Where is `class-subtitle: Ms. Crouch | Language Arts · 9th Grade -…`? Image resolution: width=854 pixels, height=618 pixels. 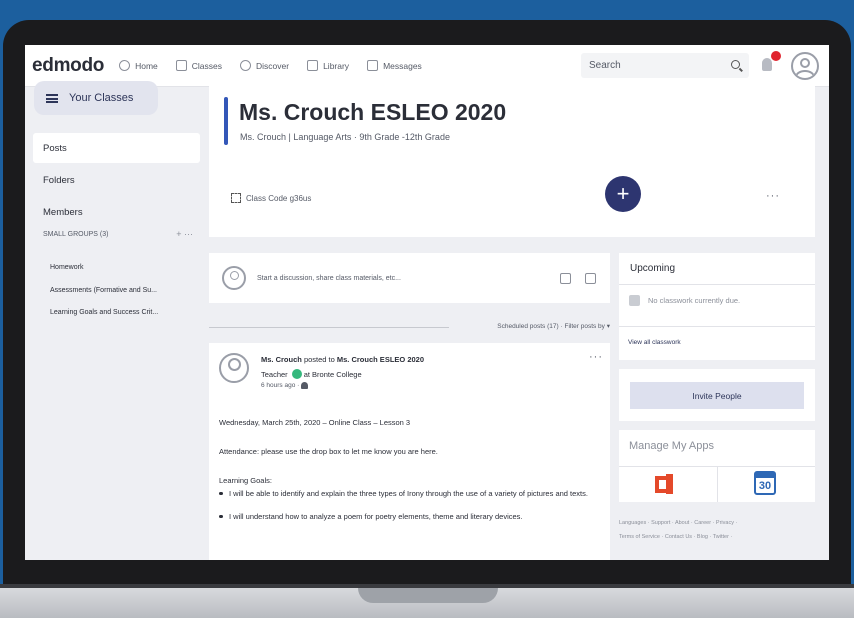
class-subtitle: Ms. Crouch | Language Arts · 9th Grade -… is located at coordinates (345, 137).